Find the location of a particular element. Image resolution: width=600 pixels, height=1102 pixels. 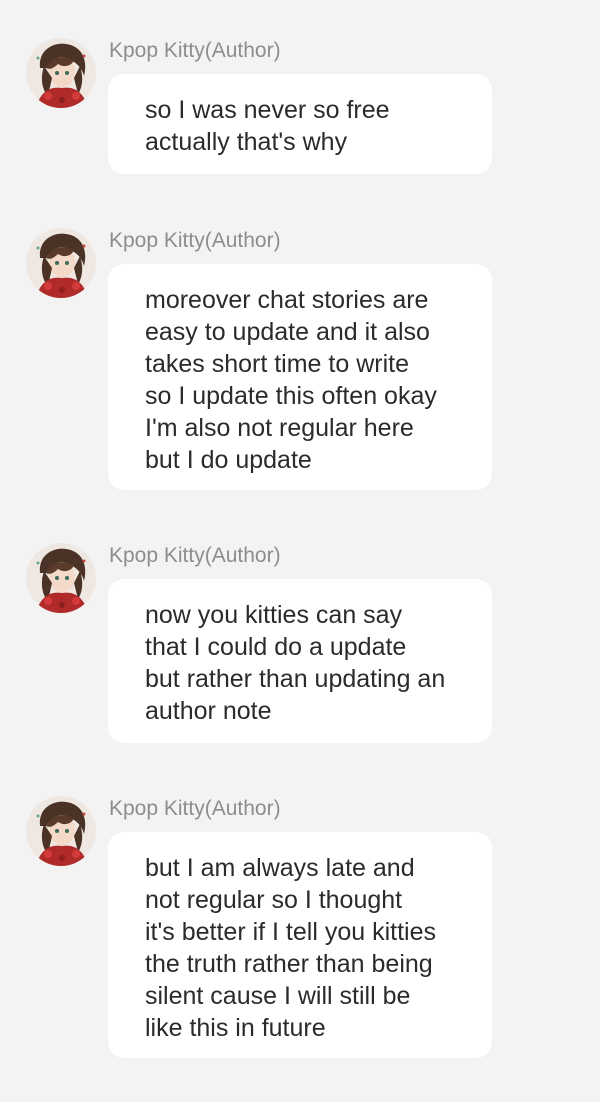

message-text-line: that I could do a update is located at coordinates (276, 647).